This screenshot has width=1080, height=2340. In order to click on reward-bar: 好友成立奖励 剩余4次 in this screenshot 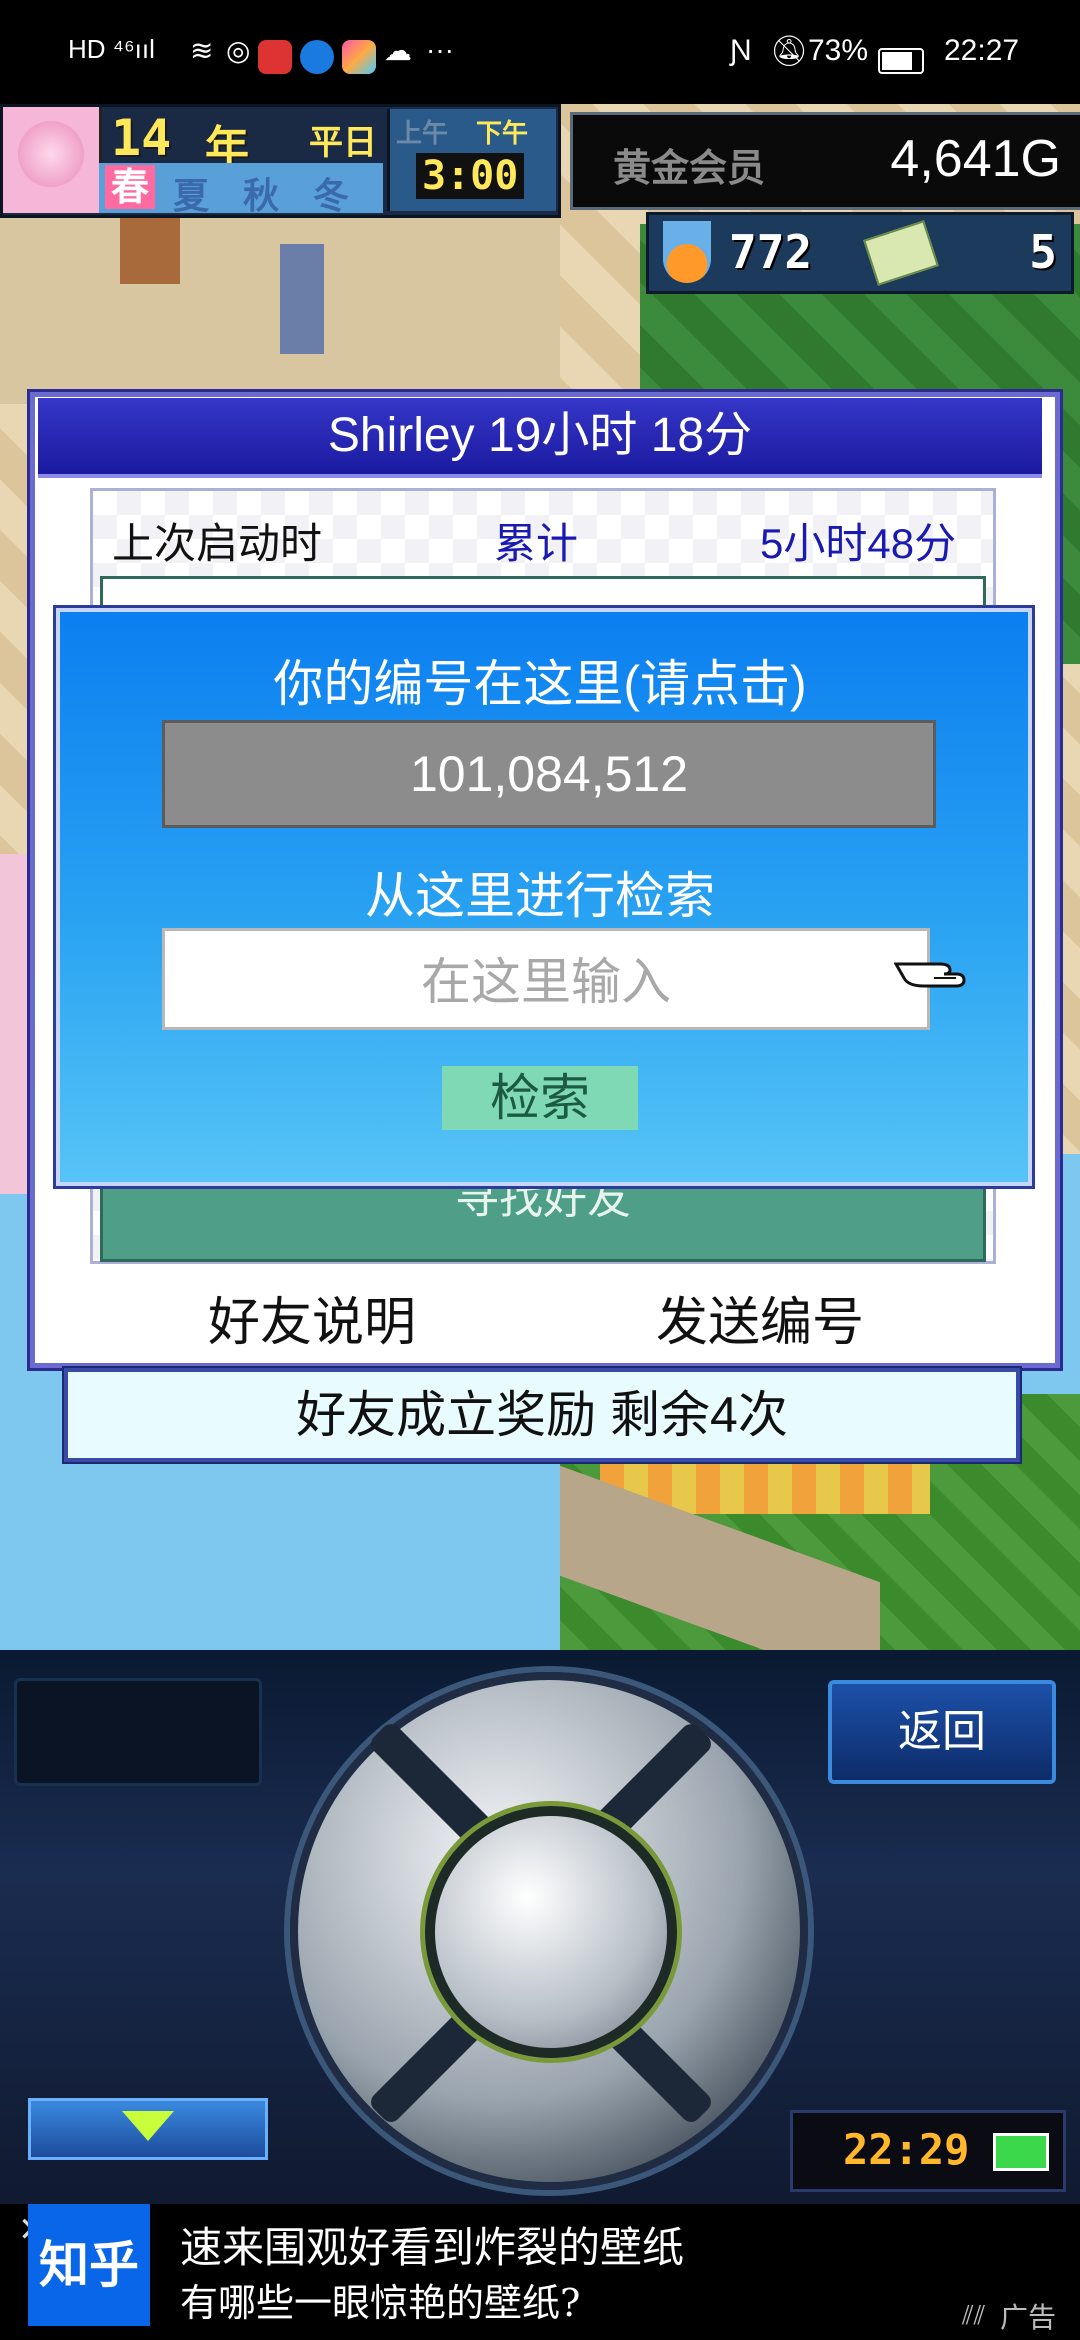, I will do `click(542, 1415)`.